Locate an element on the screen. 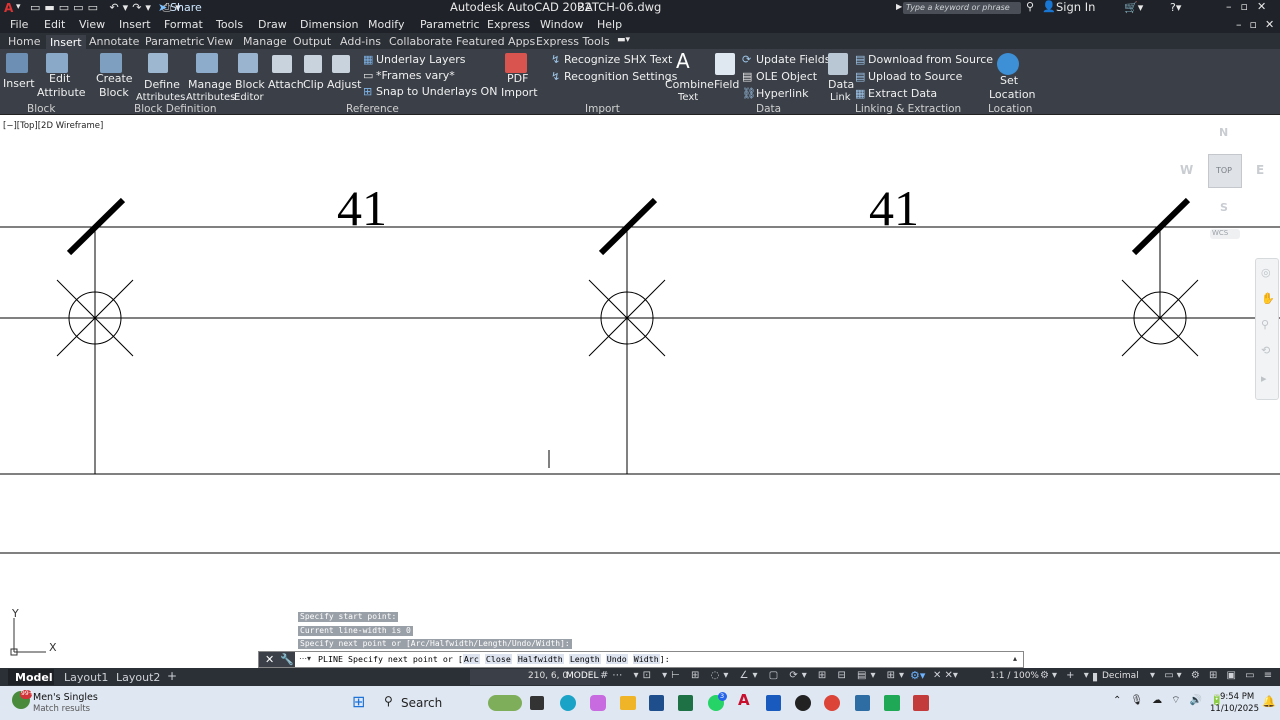  ole-object-icon: ▤ is located at coordinates (747, 76).